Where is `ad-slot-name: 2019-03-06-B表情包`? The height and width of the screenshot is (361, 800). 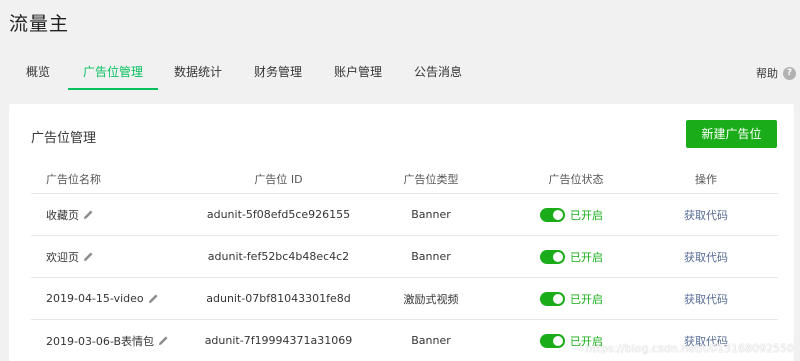 ad-slot-name: 2019-03-06-B表情包 is located at coordinates (100, 341).